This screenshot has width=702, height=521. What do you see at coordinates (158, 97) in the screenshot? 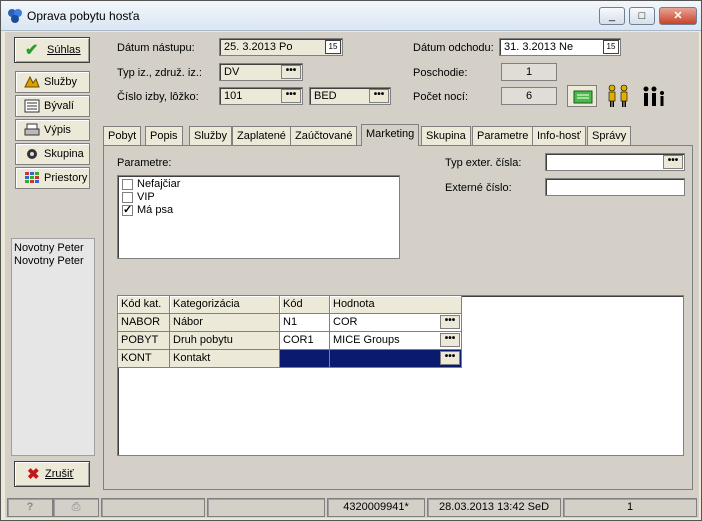
I see `room-label: Číslo izby, lôžko:` at bounding box center [158, 97].